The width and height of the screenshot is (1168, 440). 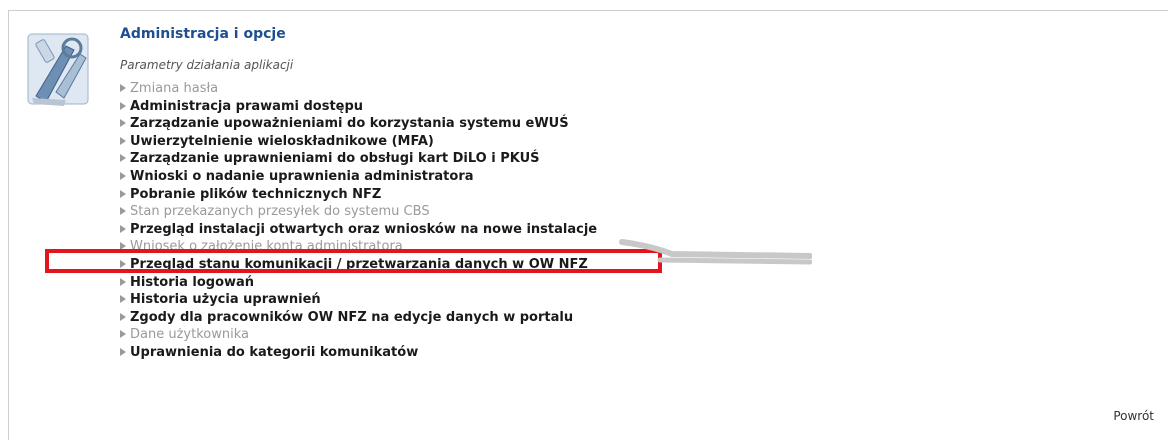 What do you see at coordinates (203, 34) in the screenshot?
I see `section-title: Administracja i opcje` at bounding box center [203, 34].